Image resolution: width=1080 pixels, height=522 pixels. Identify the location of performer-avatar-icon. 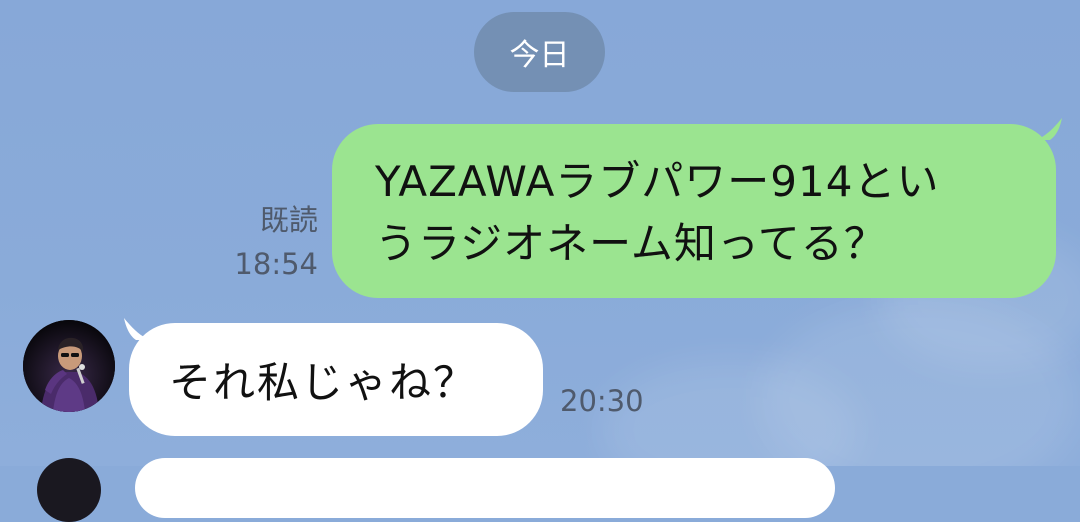
(69, 366).